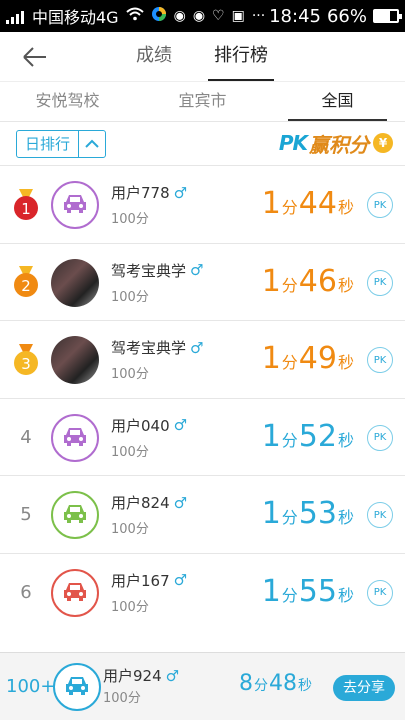 Image resolution: width=405 pixels, height=720 pixels. I want to click on my-name: 用户924 ♂, so click(141, 675).